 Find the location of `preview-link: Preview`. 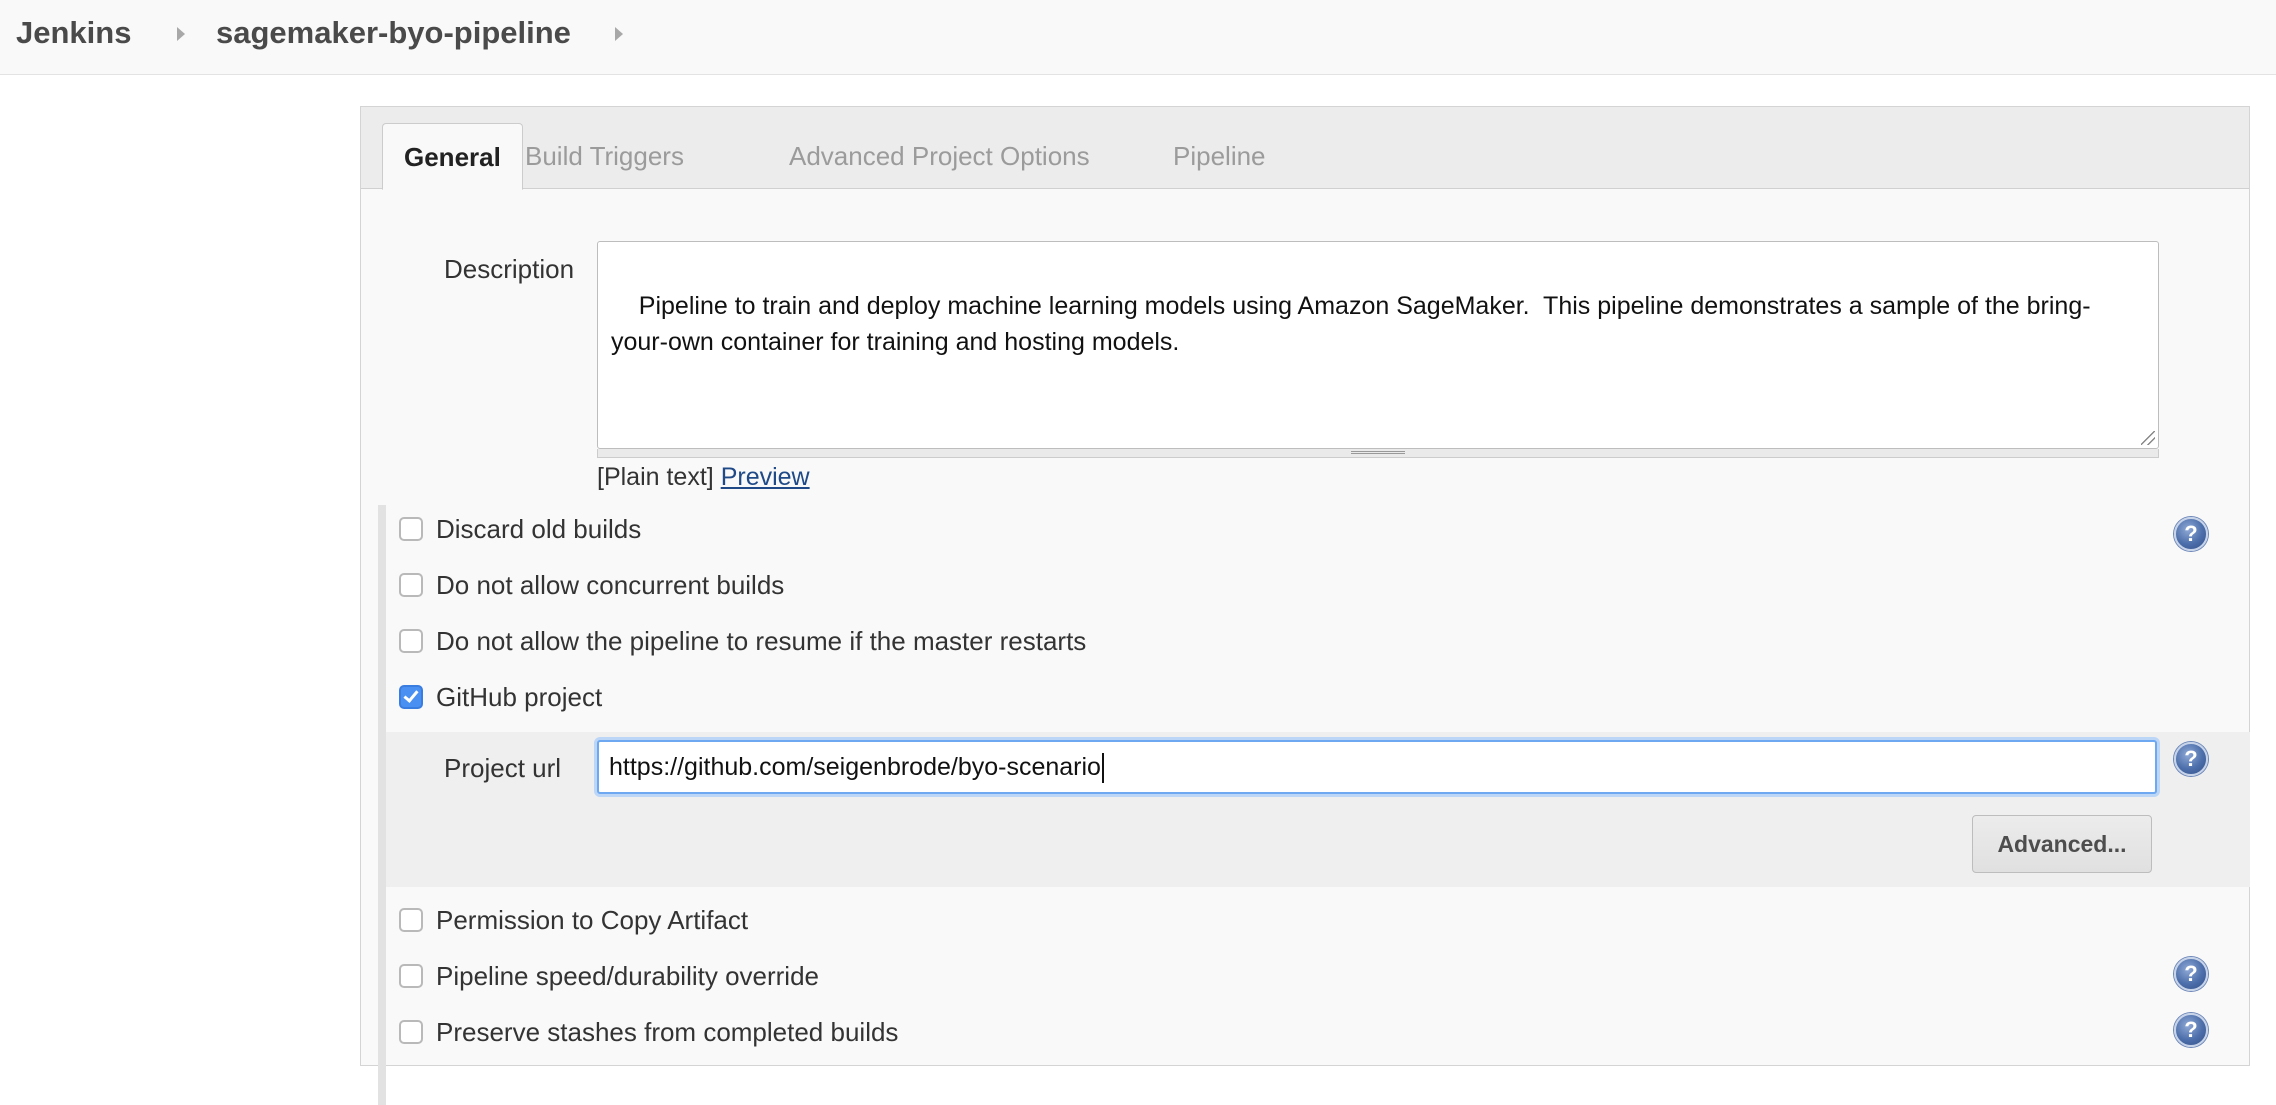

preview-link: Preview is located at coordinates (765, 477).